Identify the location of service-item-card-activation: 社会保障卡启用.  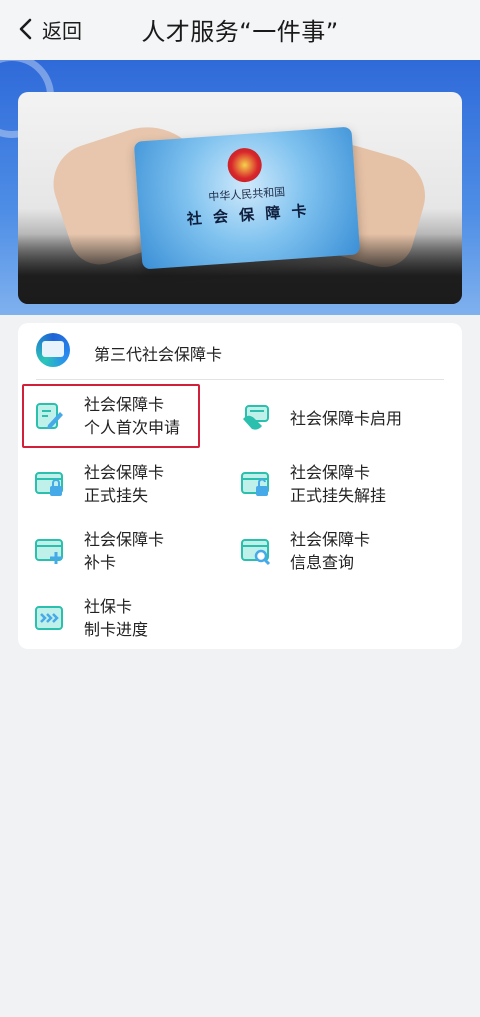
(321, 418).